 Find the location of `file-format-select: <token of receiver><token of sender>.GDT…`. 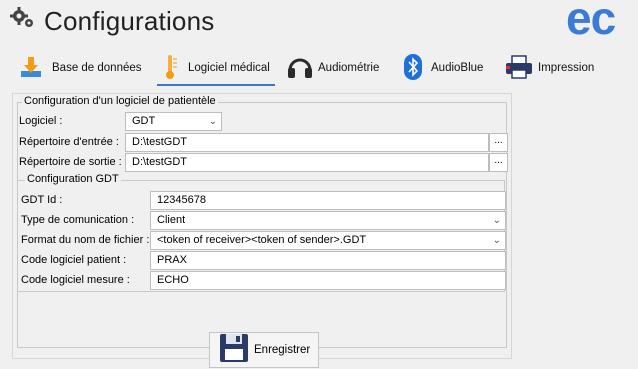

file-format-select: <token of receiver><token of sender>.GDT… is located at coordinates (328, 240).